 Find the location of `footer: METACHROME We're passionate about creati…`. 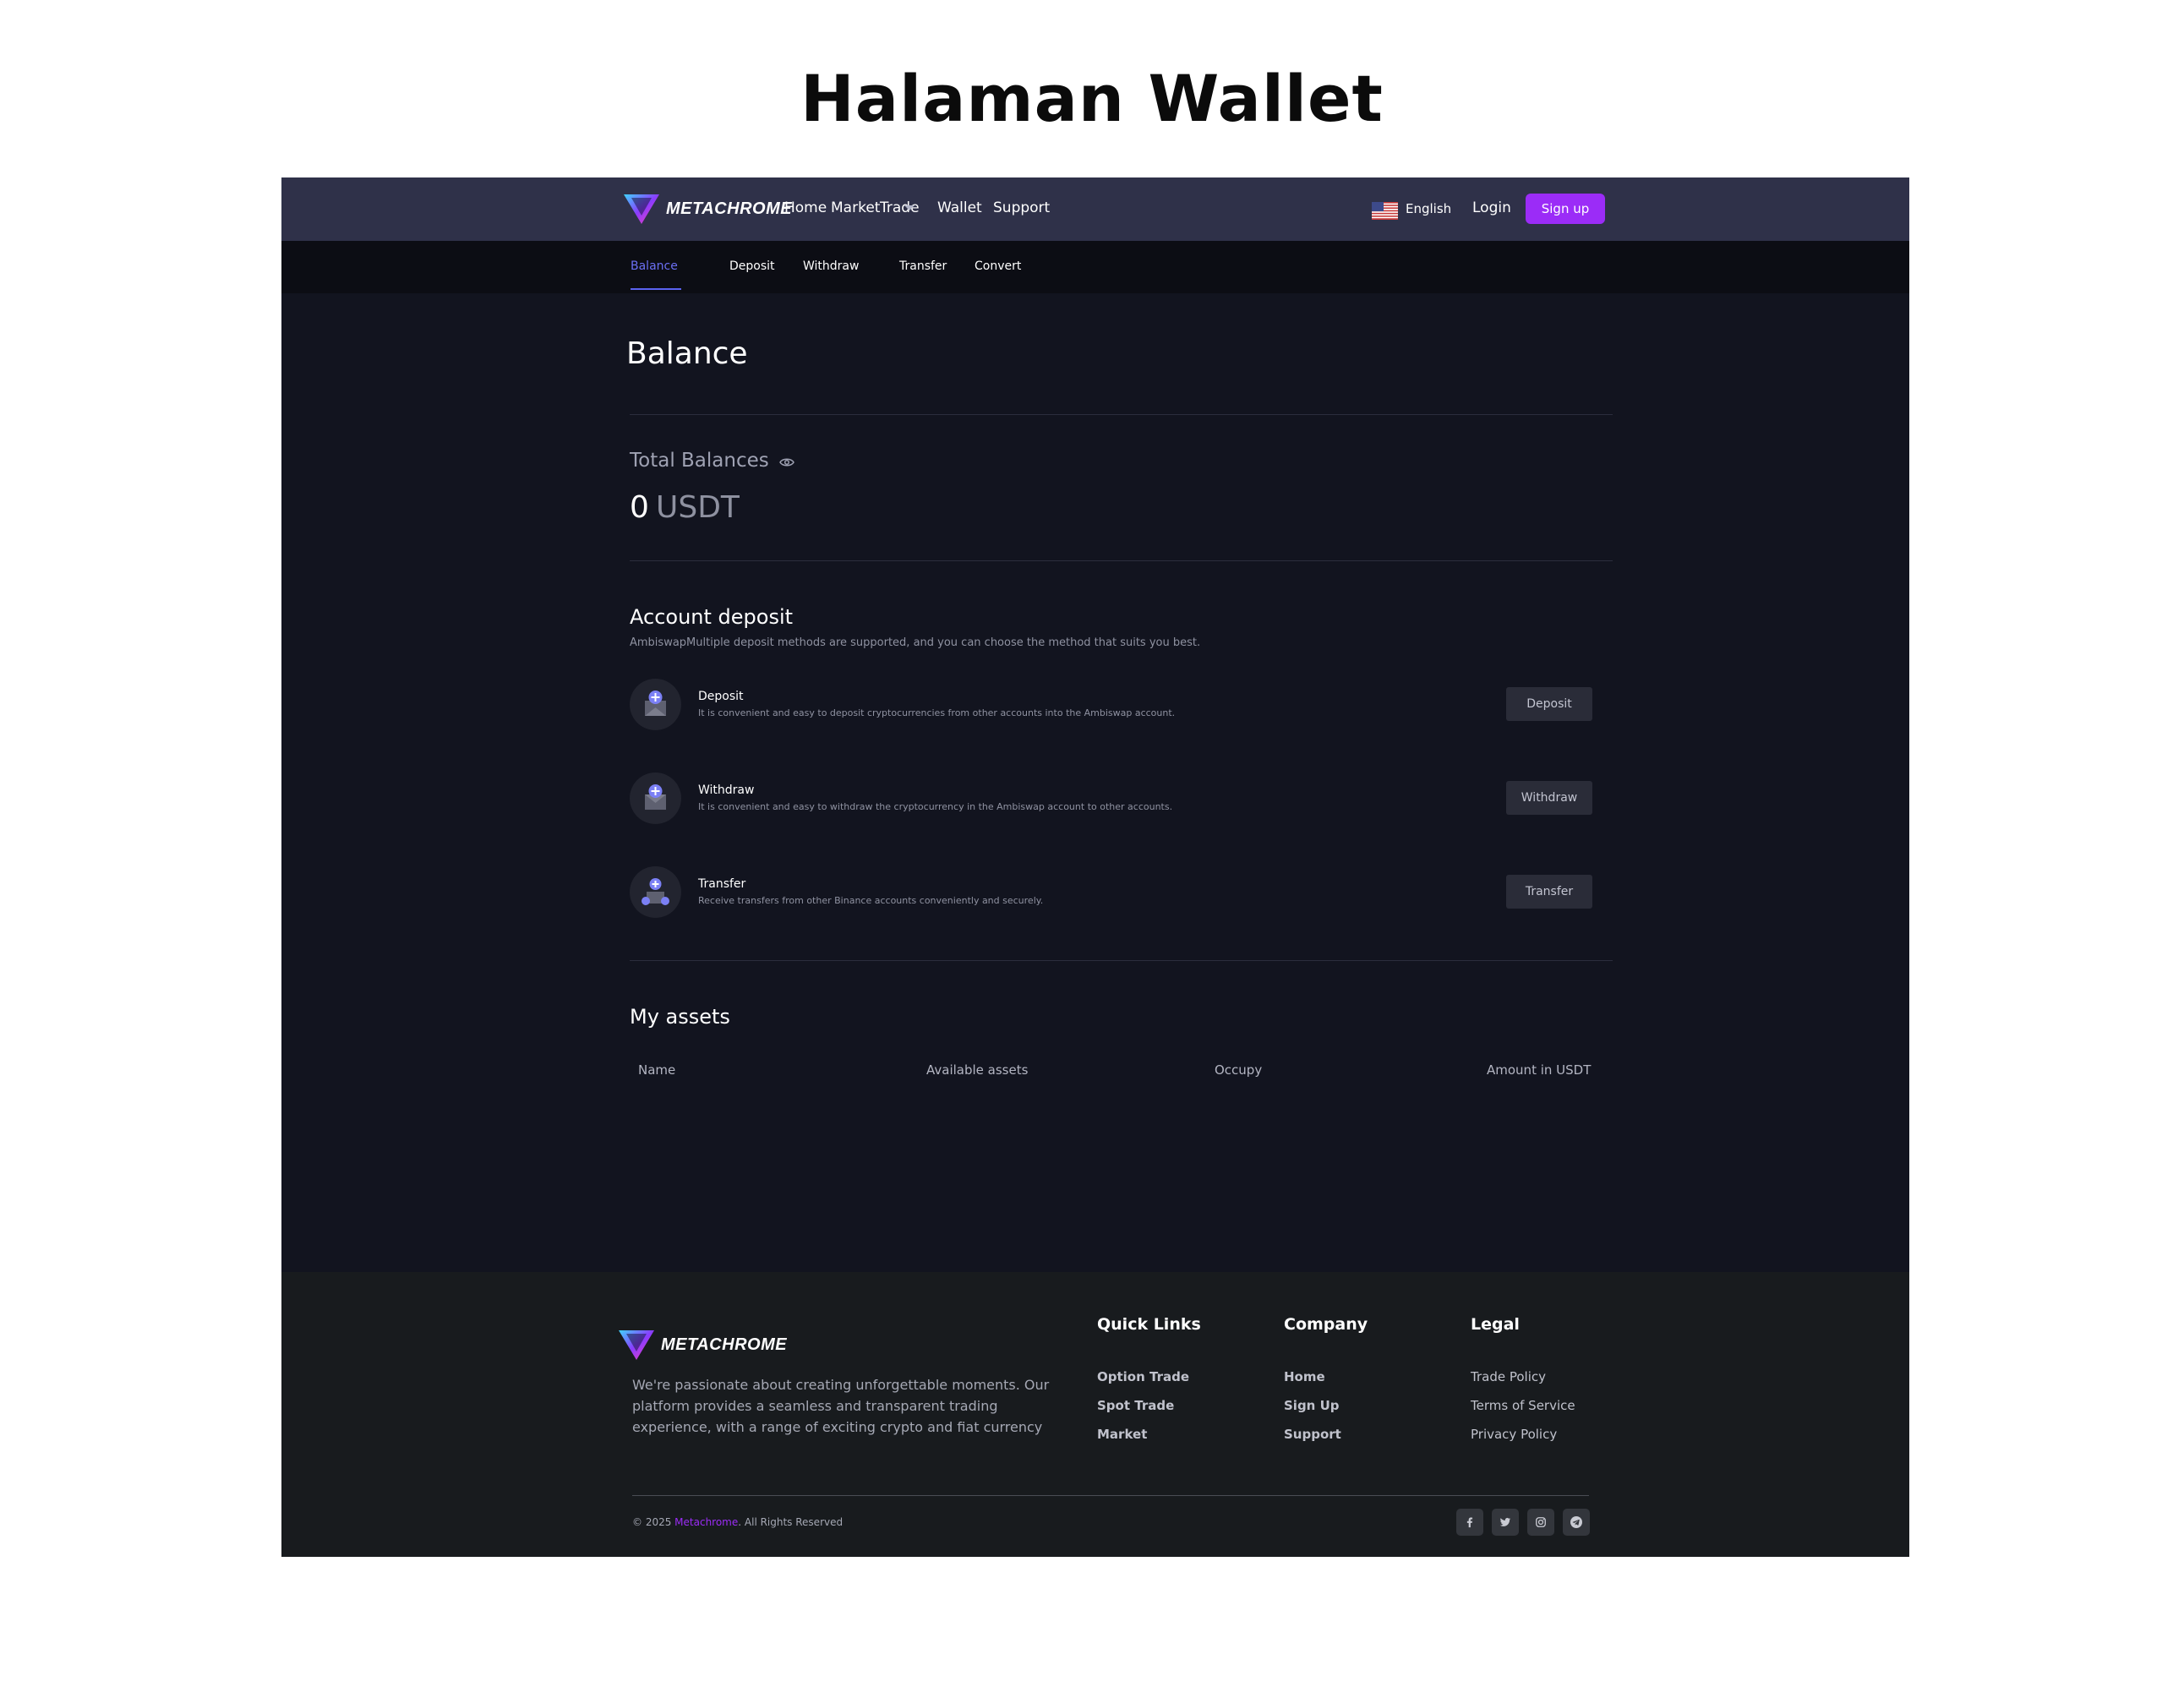

footer: METACHROME We're passionate about creati… is located at coordinates (1095, 1414).